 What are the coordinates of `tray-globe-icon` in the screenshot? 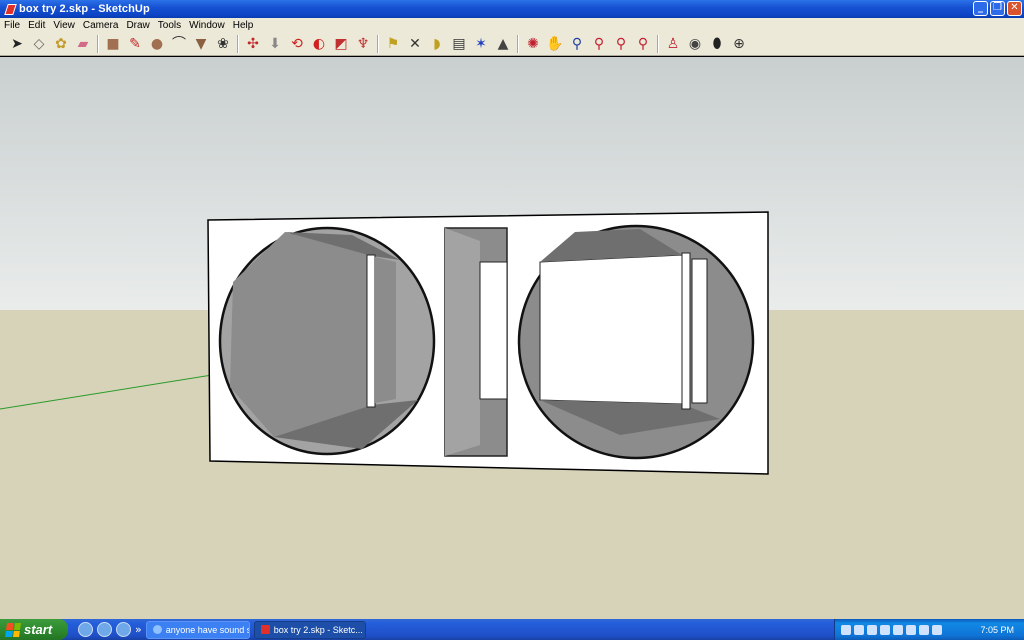 It's located at (872, 629).